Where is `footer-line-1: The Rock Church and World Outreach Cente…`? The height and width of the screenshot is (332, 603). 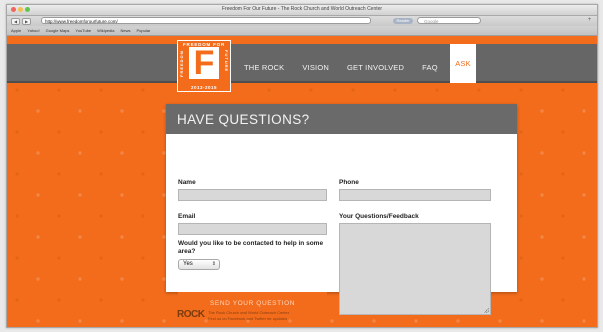 footer-line-1: The Rock Church and World Outreach Cente… is located at coordinates (249, 312).